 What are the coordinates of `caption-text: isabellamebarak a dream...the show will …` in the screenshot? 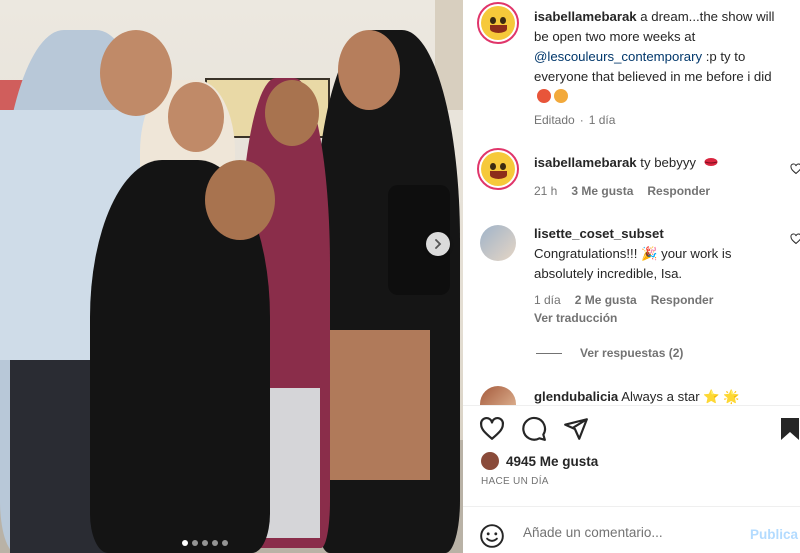 It's located at (661, 57).